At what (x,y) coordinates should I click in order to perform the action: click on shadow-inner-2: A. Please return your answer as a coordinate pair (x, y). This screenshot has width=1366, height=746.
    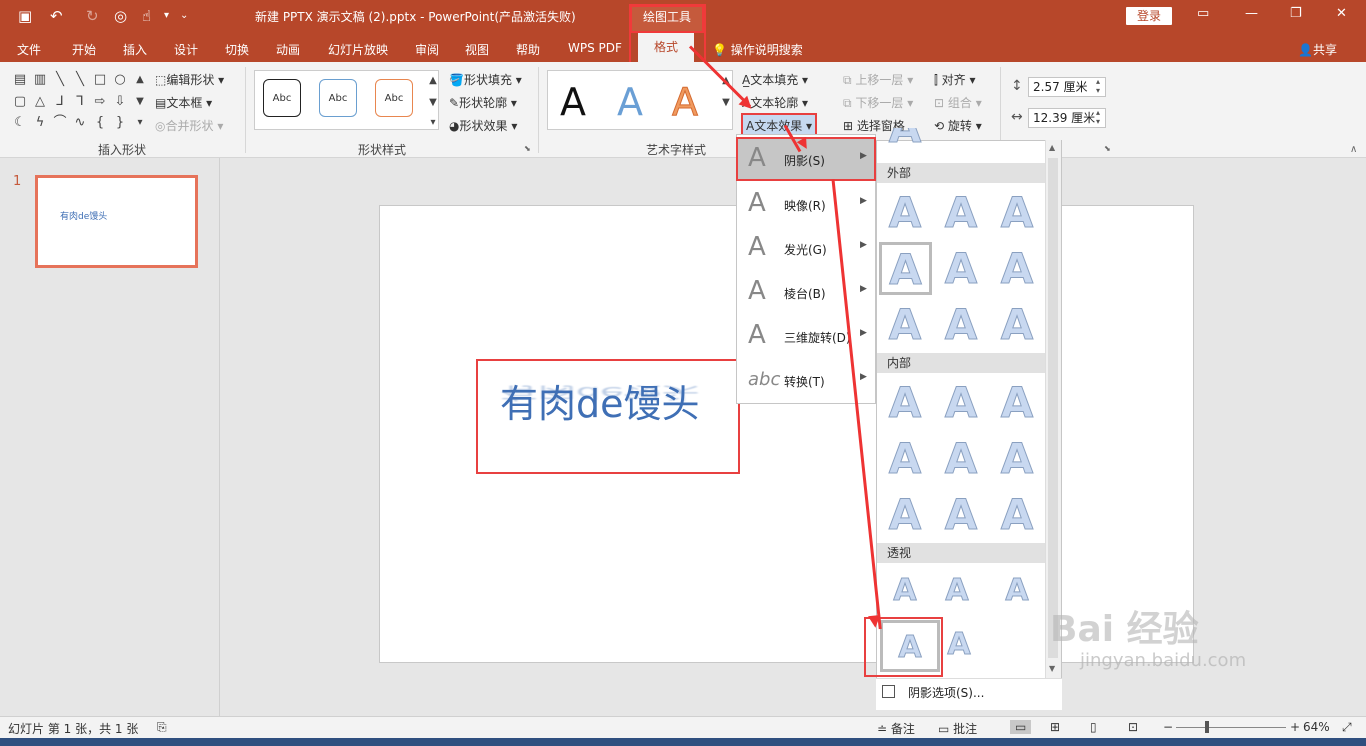
    Looking at the image, I should click on (961, 403).